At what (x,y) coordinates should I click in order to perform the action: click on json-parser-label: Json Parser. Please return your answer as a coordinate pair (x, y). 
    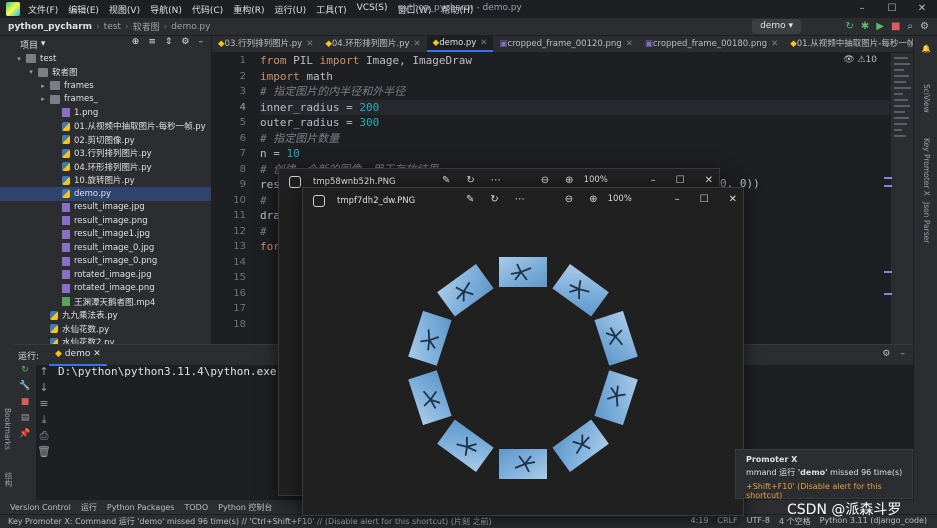
    Looking at the image, I should click on (926, 222).